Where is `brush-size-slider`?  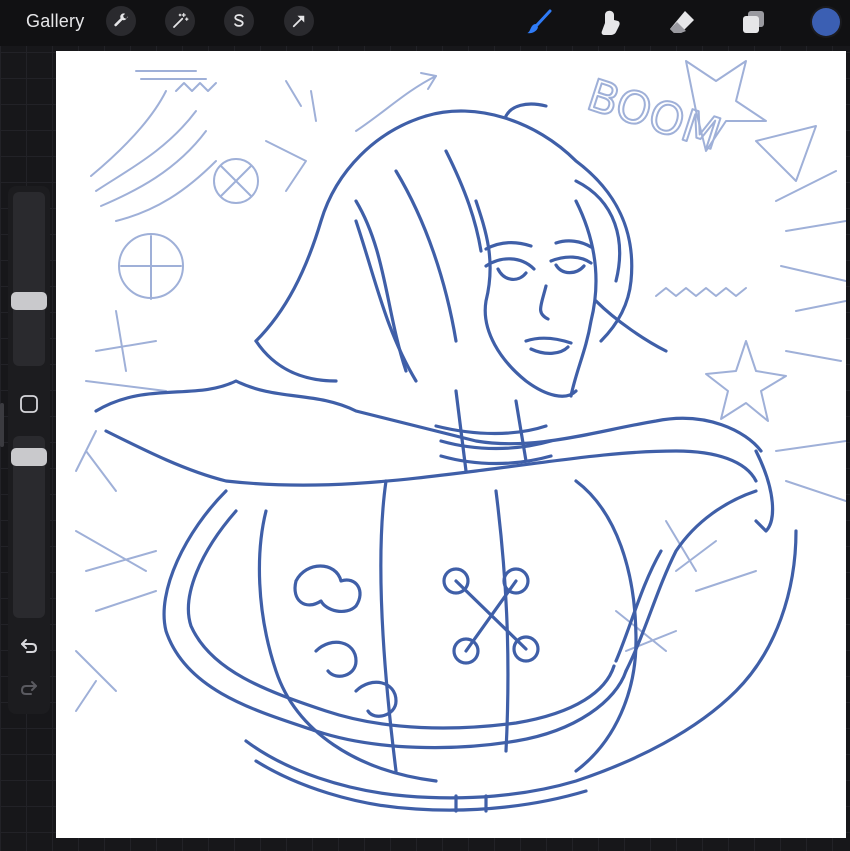
brush-size-slider is located at coordinates (29, 279).